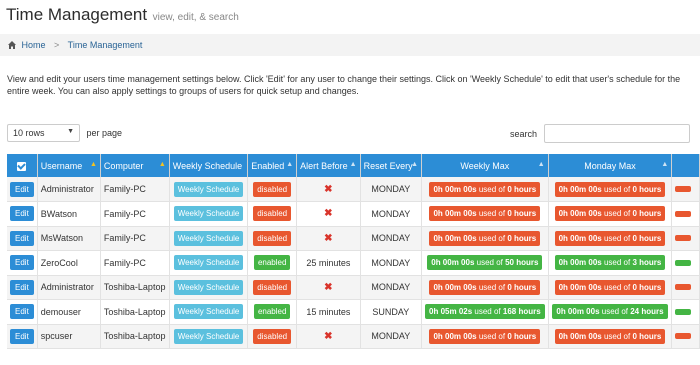  I want to click on weekly-max-cell: 0h 00m 00s used of 0 hours, so click(485, 238).